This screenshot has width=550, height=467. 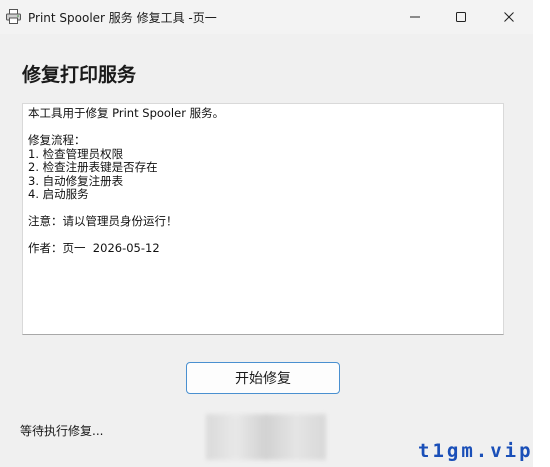 I want to click on printer-icon, so click(x=13, y=16).